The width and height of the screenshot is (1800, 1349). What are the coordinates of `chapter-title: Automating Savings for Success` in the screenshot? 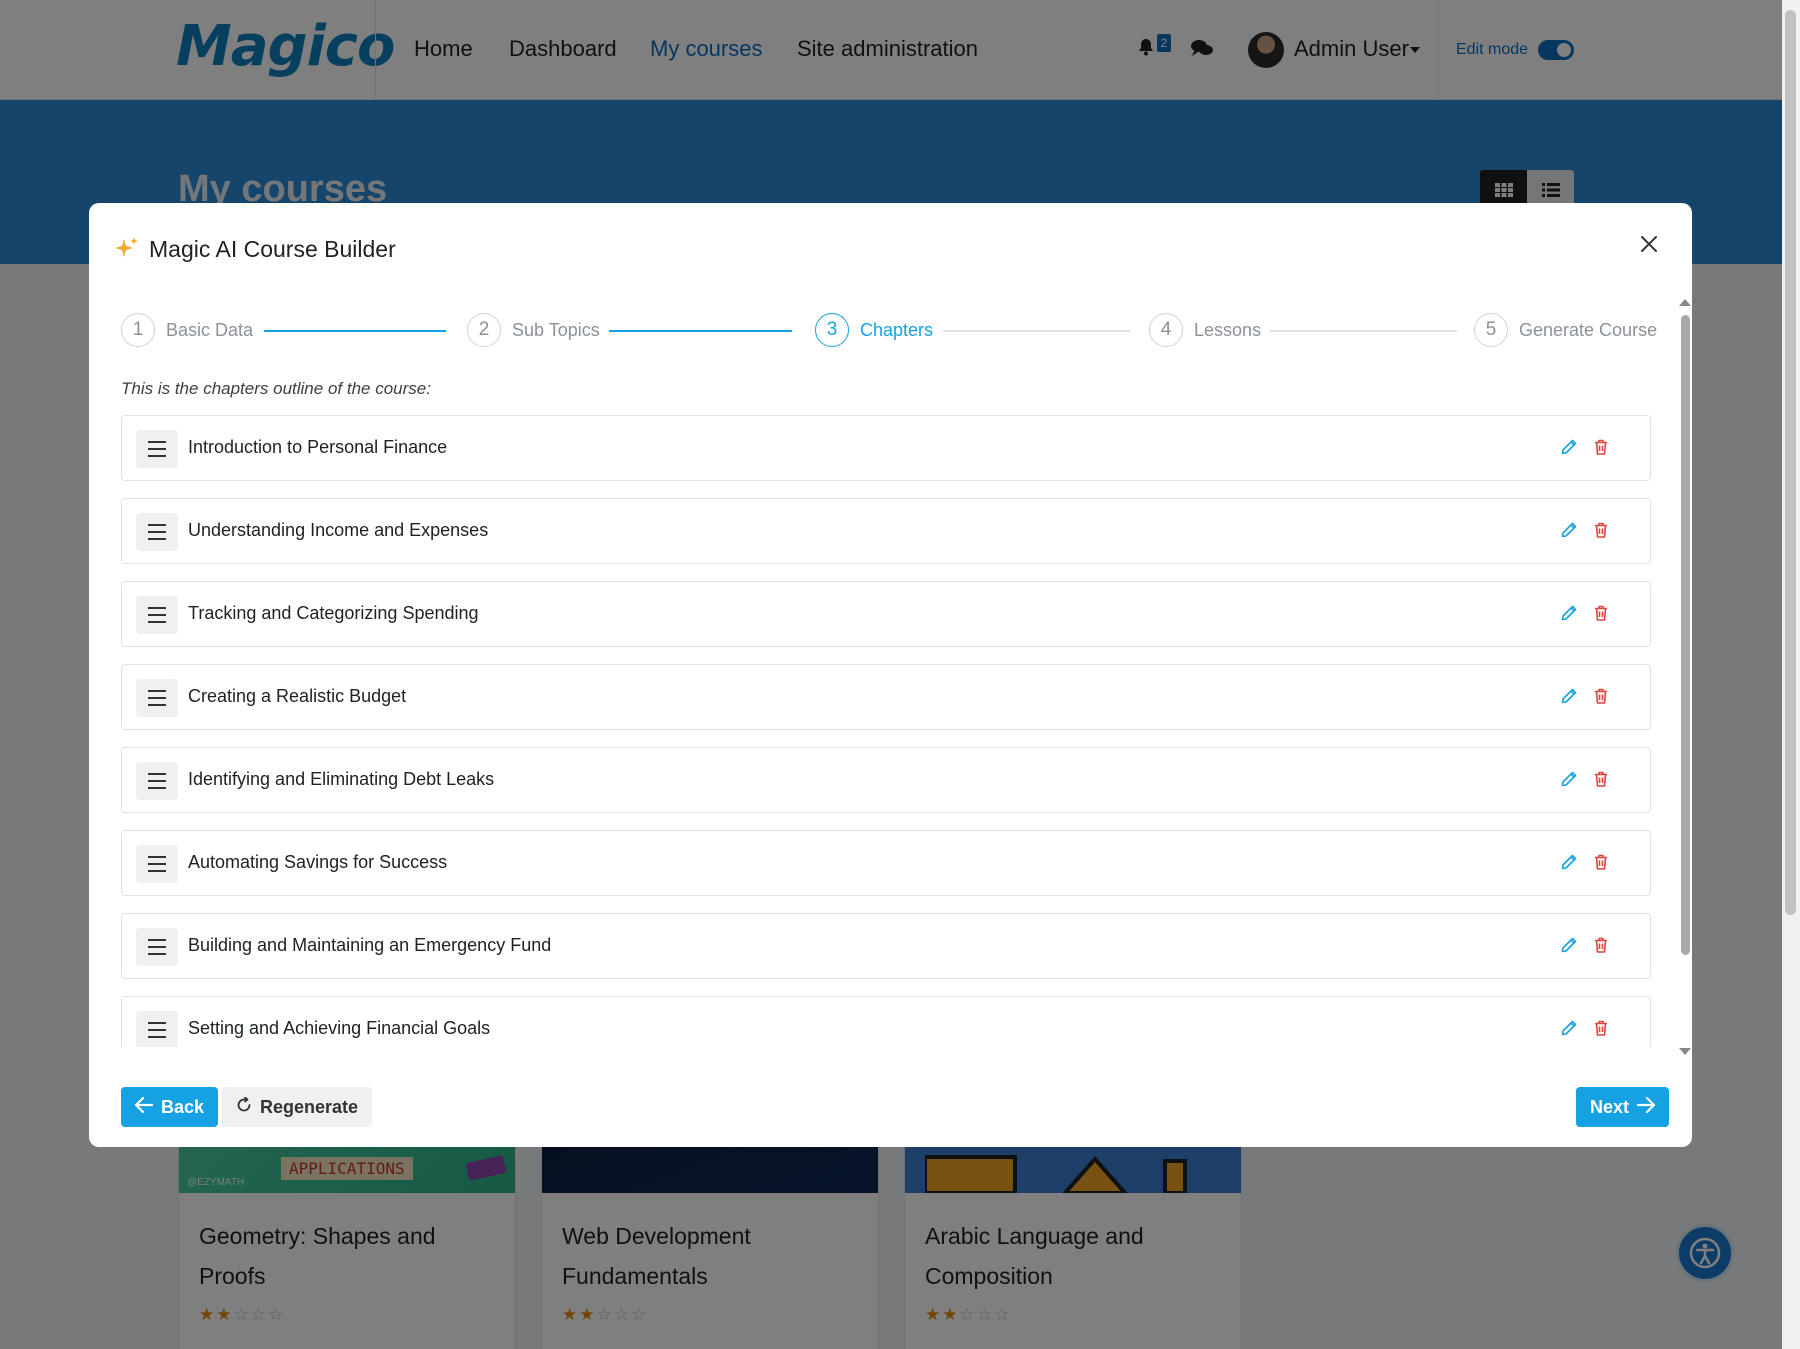 It's located at (318, 862).